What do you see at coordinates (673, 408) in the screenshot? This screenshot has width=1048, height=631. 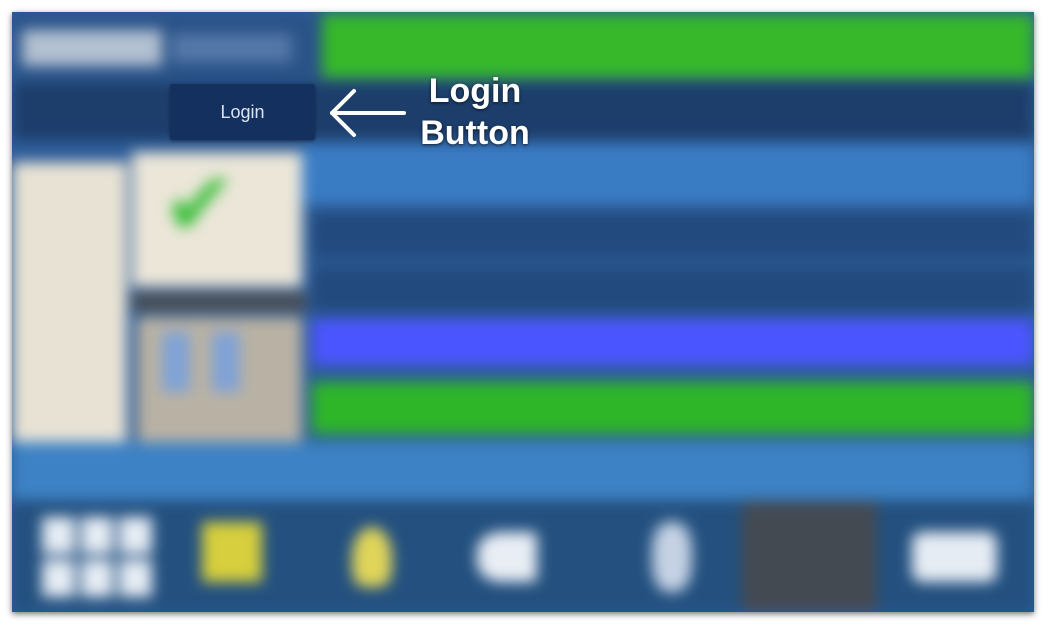 I see `info-row-online` at bounding box center [673, 408].